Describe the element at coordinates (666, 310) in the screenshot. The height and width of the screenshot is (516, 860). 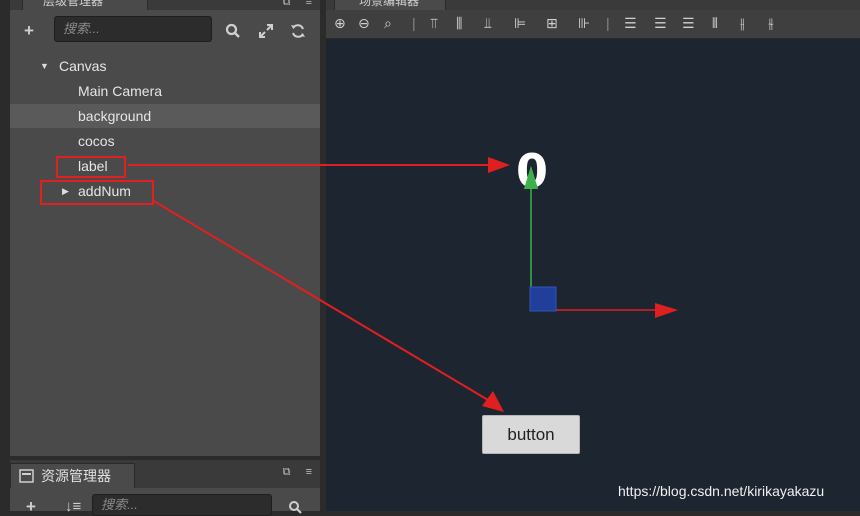
I see `gizmo-x-arrow` at that location.